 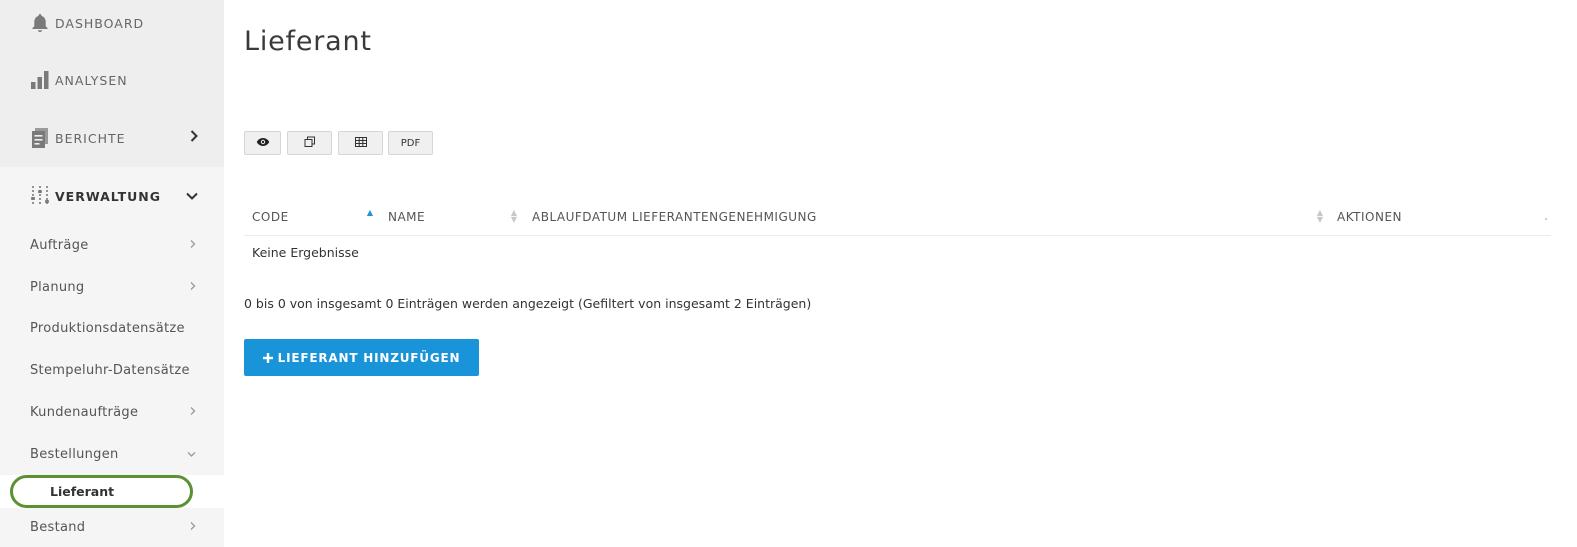 What do you see at coordinates (84, 412) in the screenshot?
I see `sidebar-item-label: Kundenaufträge` at bounding box center [84, 412].